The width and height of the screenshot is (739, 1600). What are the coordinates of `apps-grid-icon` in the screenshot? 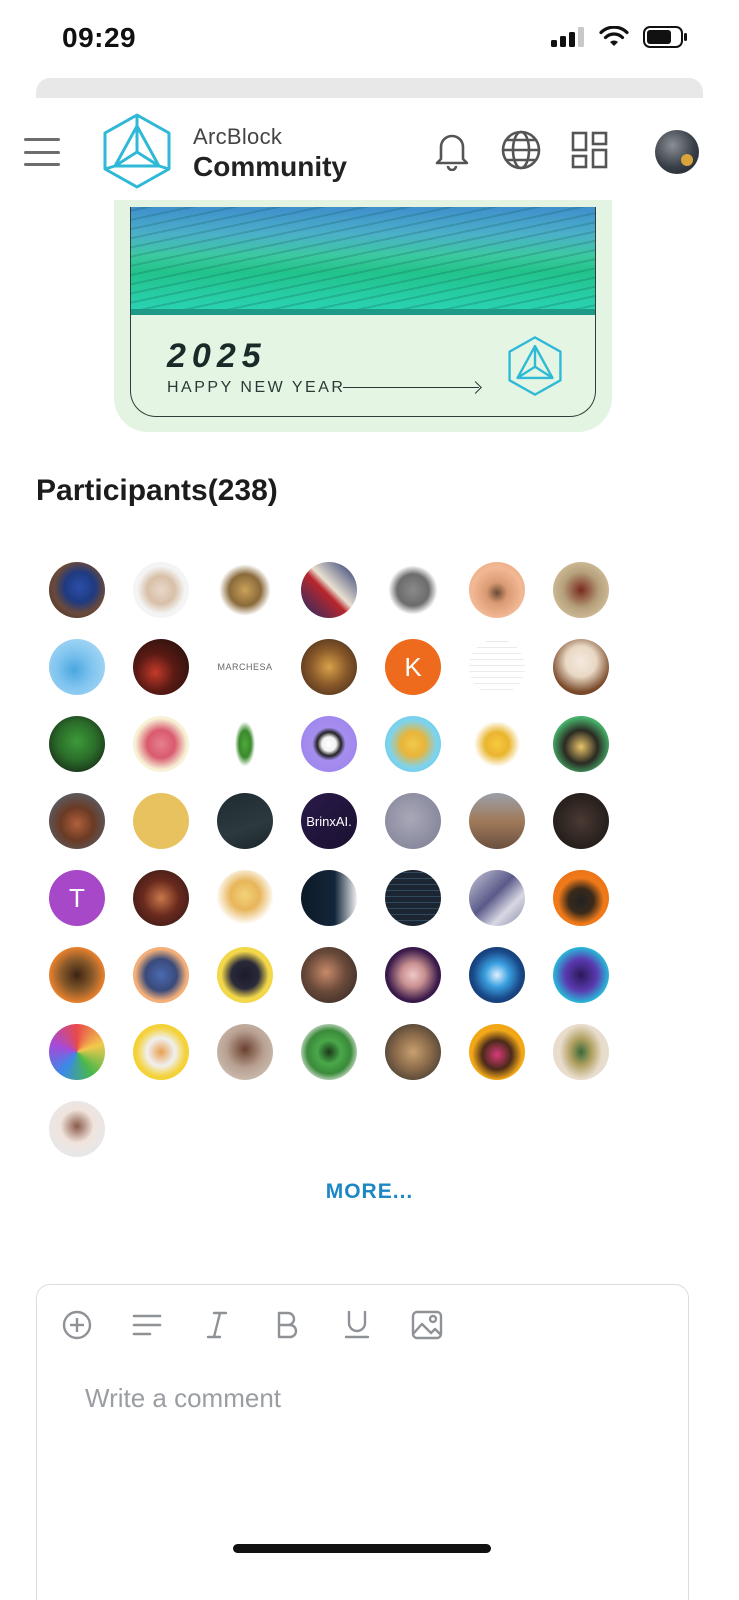 It's located at (590, 150).